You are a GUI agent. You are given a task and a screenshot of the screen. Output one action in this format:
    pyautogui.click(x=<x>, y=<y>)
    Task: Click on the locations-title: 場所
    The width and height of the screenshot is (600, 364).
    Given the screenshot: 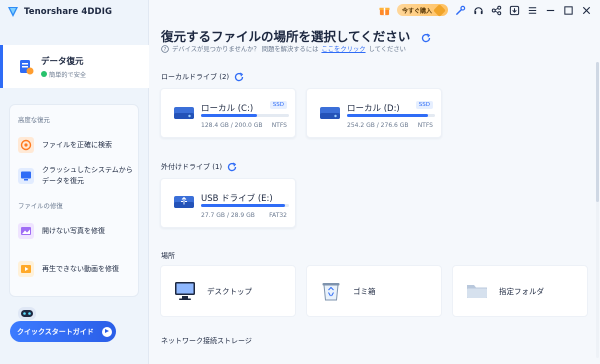 What is the action you would take?
    pyautogui.click(x=168, y=256)
    